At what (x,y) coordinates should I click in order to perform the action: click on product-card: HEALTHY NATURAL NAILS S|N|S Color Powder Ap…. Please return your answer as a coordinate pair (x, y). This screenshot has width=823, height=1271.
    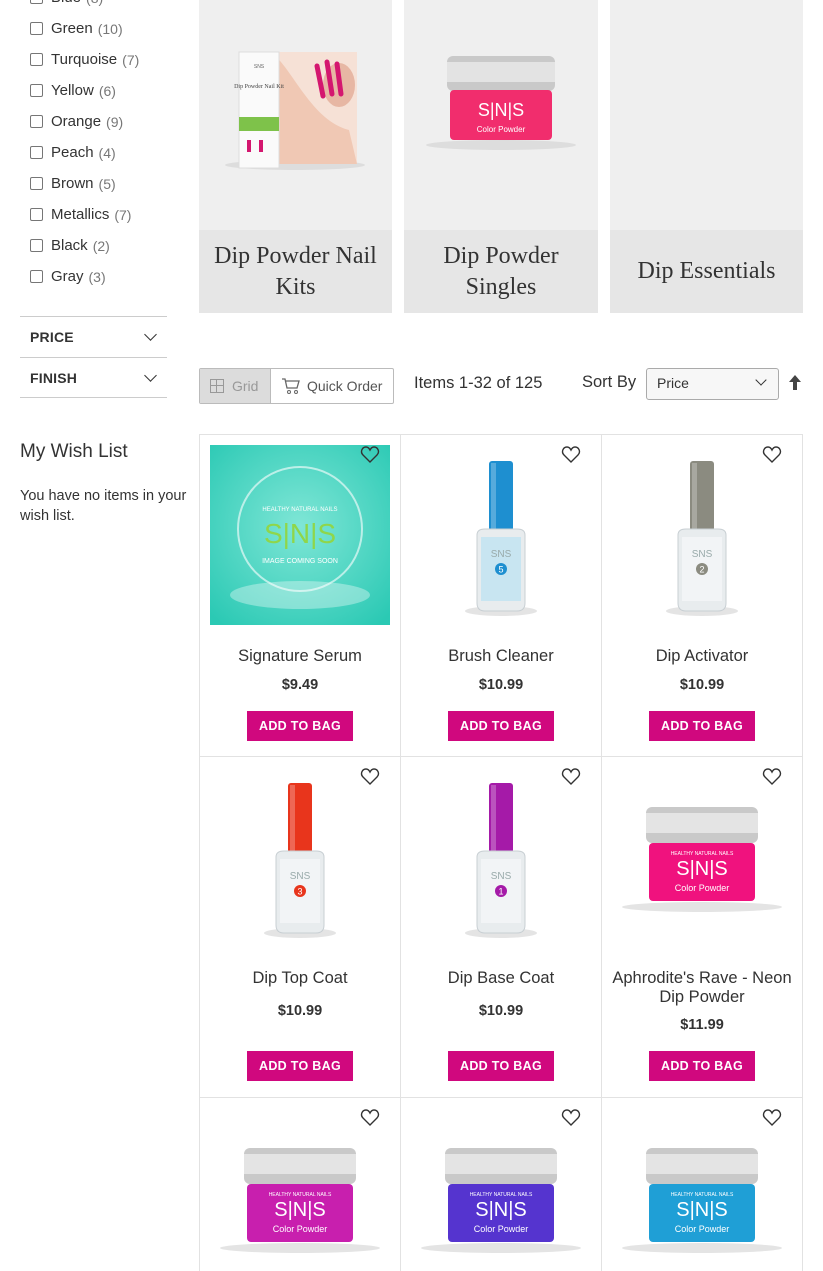
    Looking at the image, I should click on (702, 927).